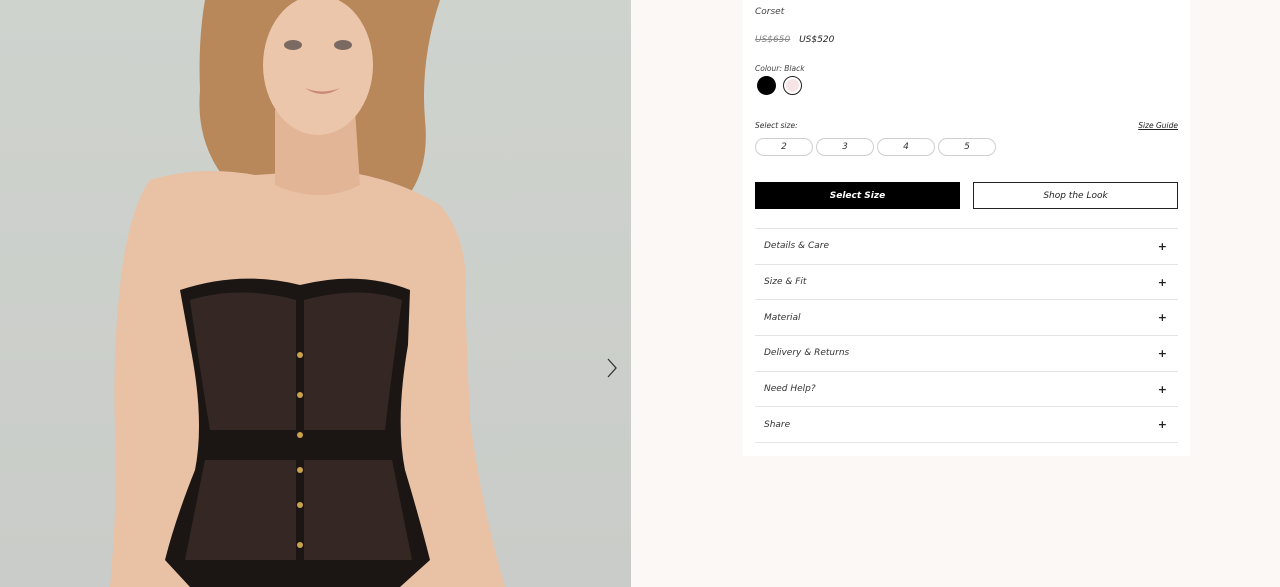  I want to click on size-option-3: 3, so click(845, 147).